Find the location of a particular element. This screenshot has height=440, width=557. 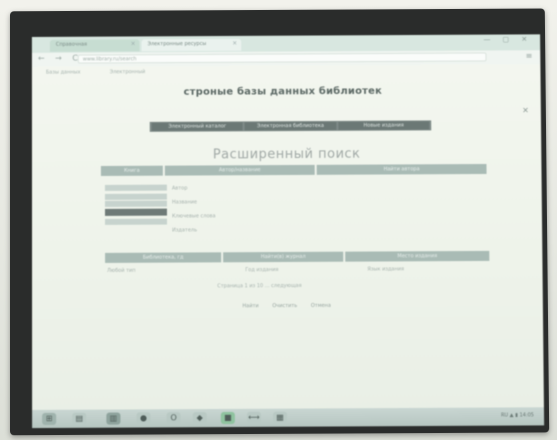

network-icon: ⟷ is located at coordinates (253, 417).